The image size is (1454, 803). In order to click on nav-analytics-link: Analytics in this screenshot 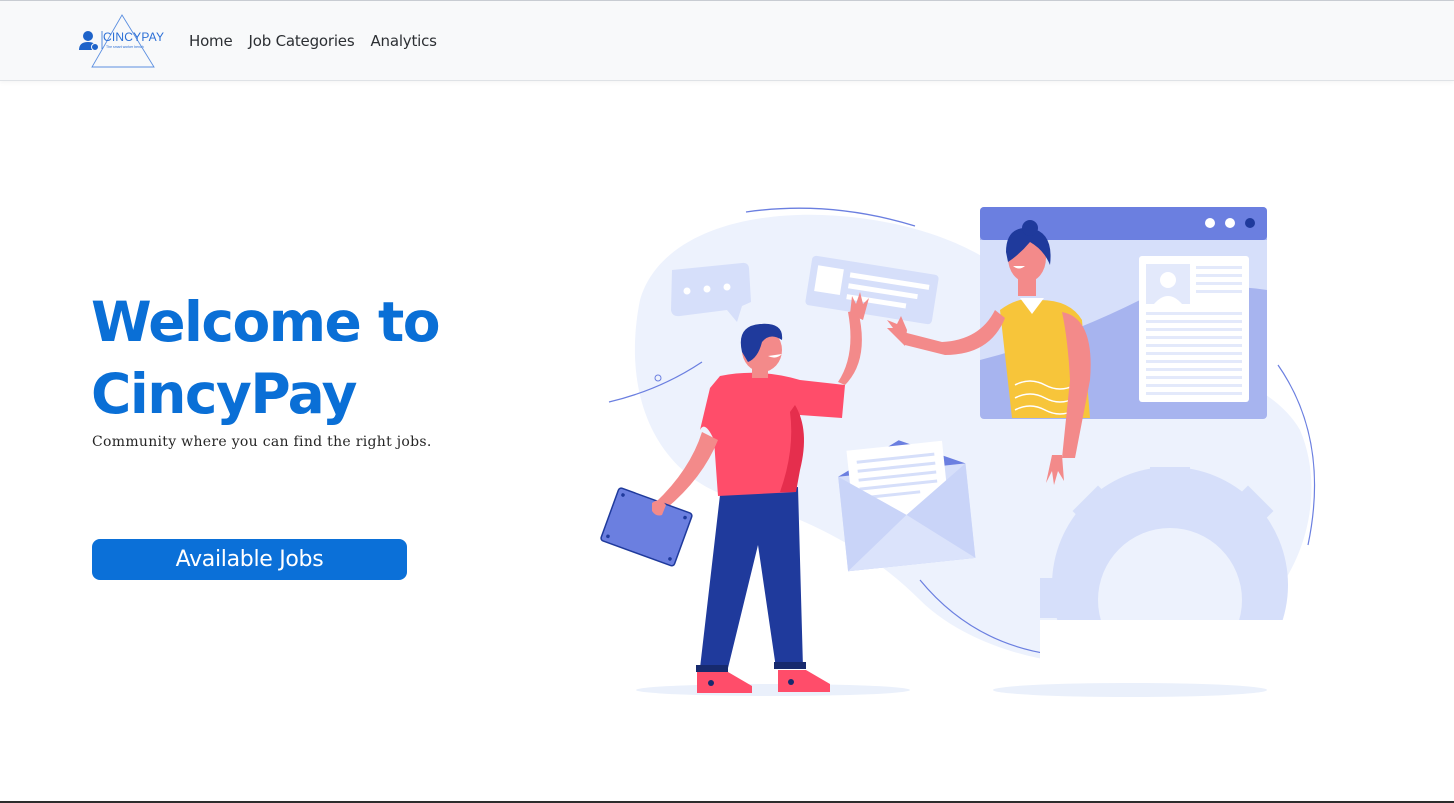, I will do `click(403, 41)`.